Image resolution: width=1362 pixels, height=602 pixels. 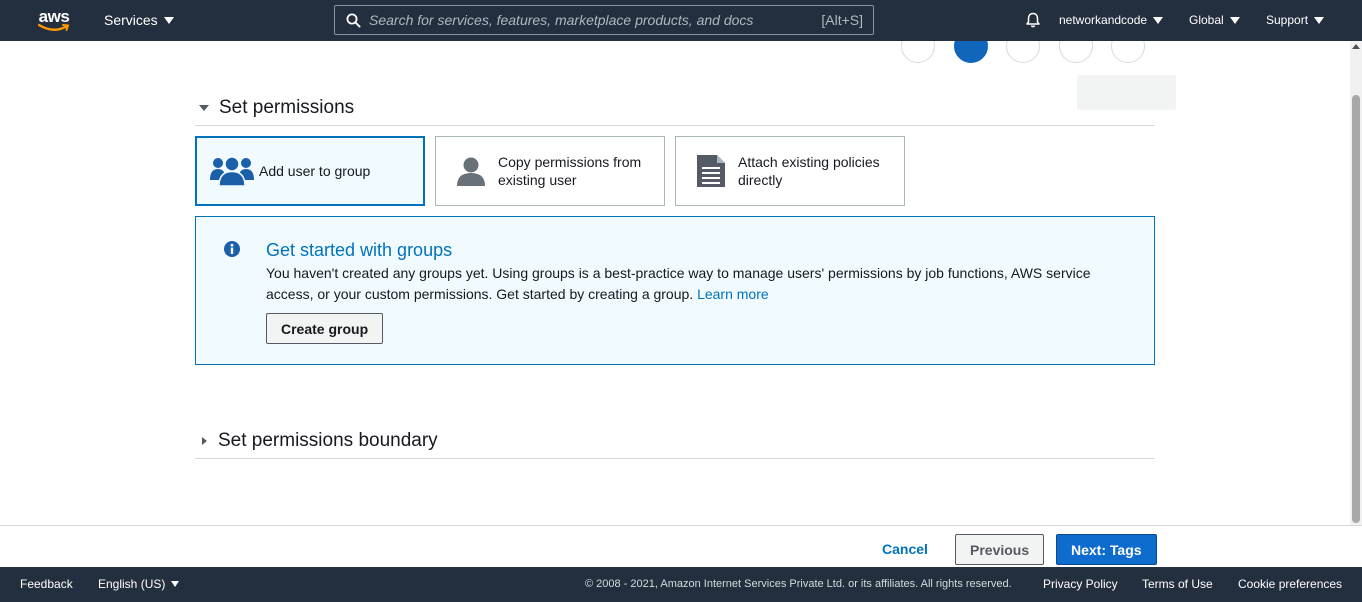 I want to click on option-add-user-to-group: Add user to group, so click(x=310, y=171).